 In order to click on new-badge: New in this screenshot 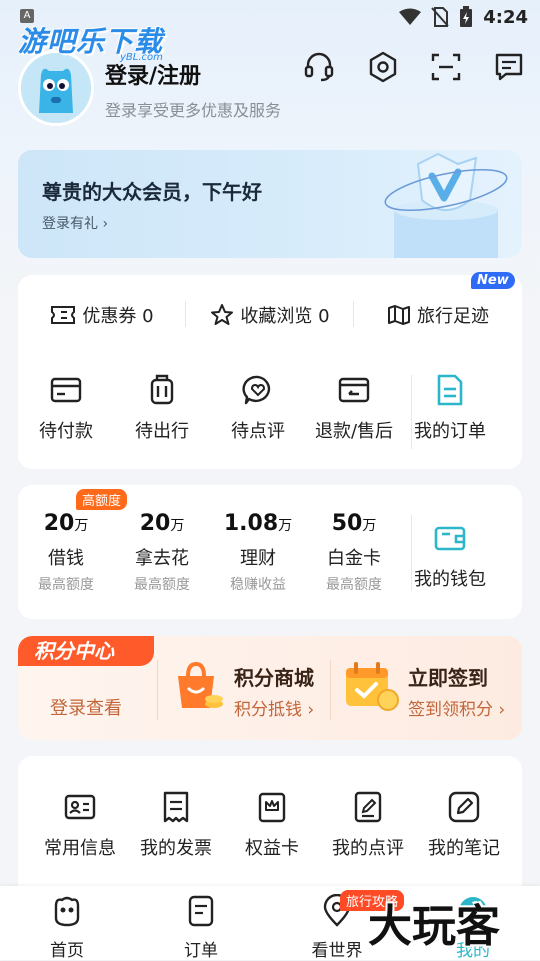, I will do `click(493, 280)`.